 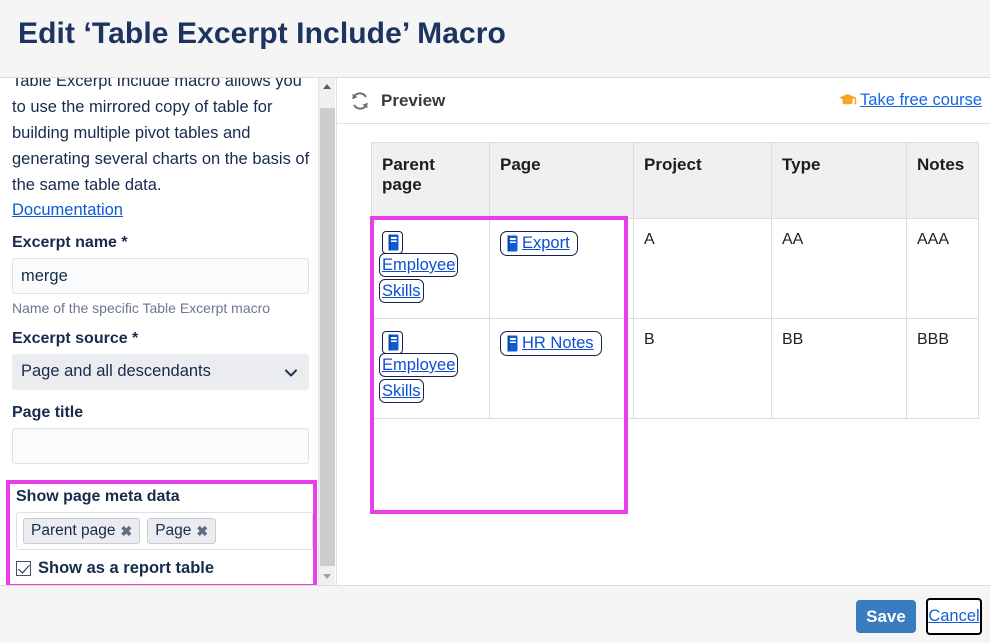 I want to click on dialog-footer: Save Cancel, so click(x=495, y=614).